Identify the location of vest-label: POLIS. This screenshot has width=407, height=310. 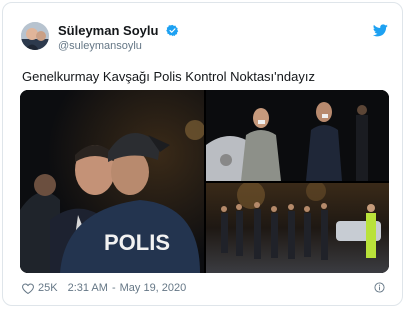
(137, 242).